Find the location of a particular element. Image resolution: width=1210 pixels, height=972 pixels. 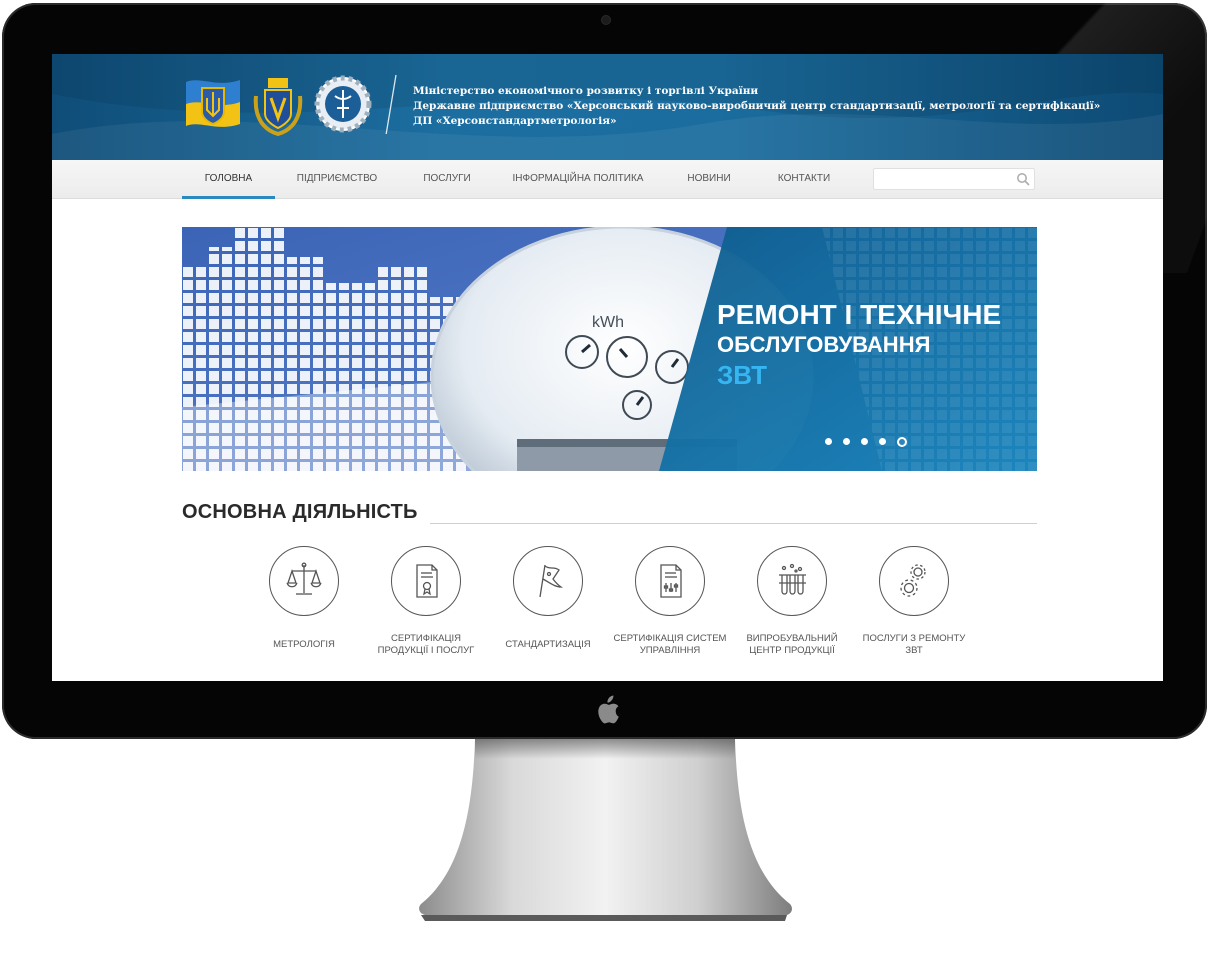

activity-label: ВИПРОБУВАЛЬНИЙ ЦЕНТР ПРОДУКЦІЇ is located at coordinates (792, 644).